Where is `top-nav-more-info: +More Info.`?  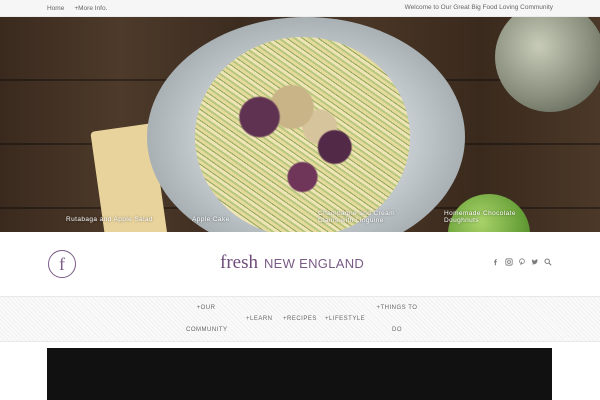 top-nav-more-info: +More Info. is located at coordinates (90, 8).